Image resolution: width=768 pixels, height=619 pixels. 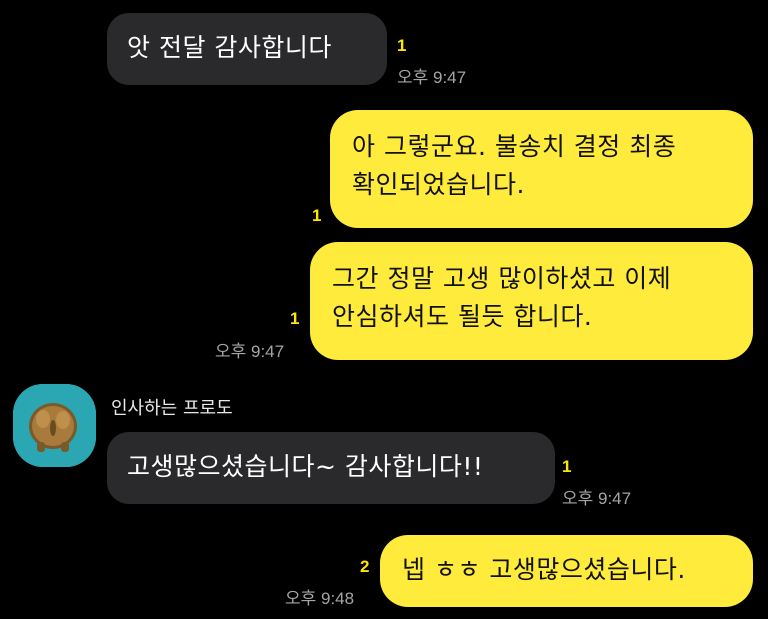 I want to click on sender-avatar, so click(x=54, y=425).